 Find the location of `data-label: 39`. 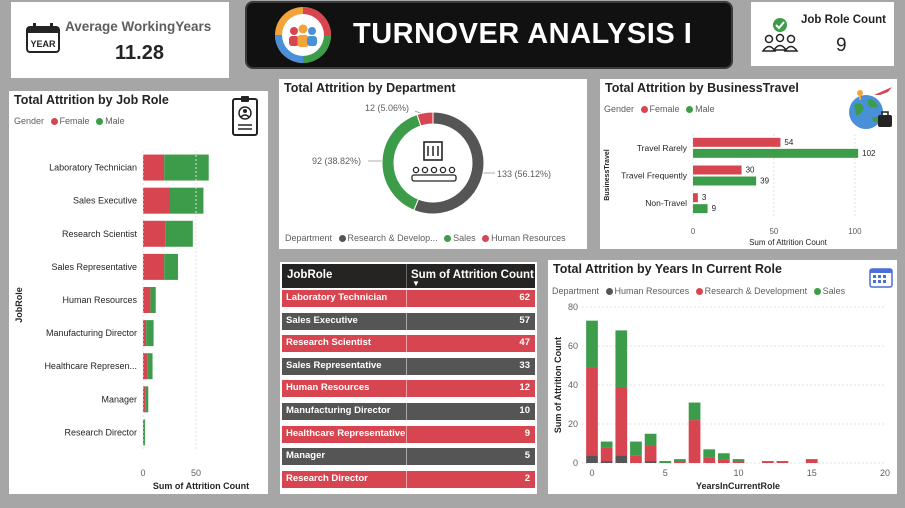

data-label: 39 is located at coordinates (764, 181).